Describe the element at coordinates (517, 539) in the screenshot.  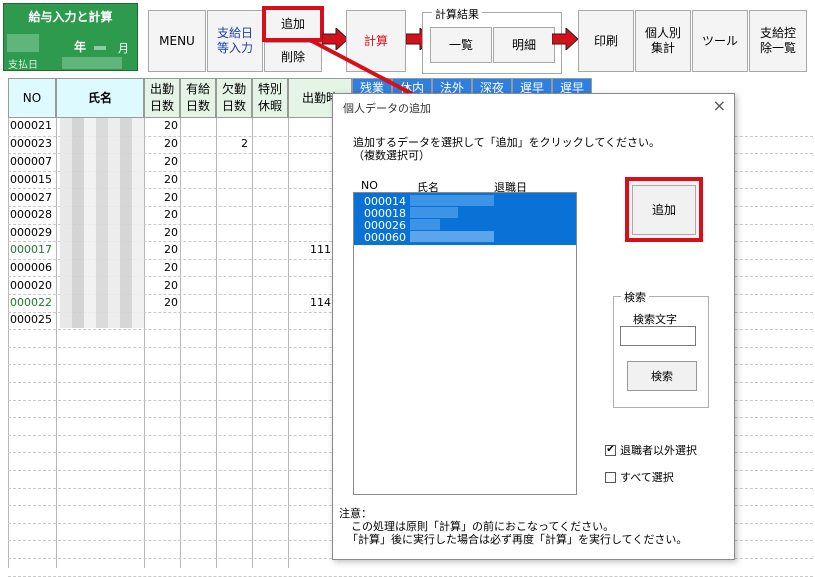
I see `note-line: 「計算」後に実行した場合は必ず再度「計算」を実行してください。` at that location.